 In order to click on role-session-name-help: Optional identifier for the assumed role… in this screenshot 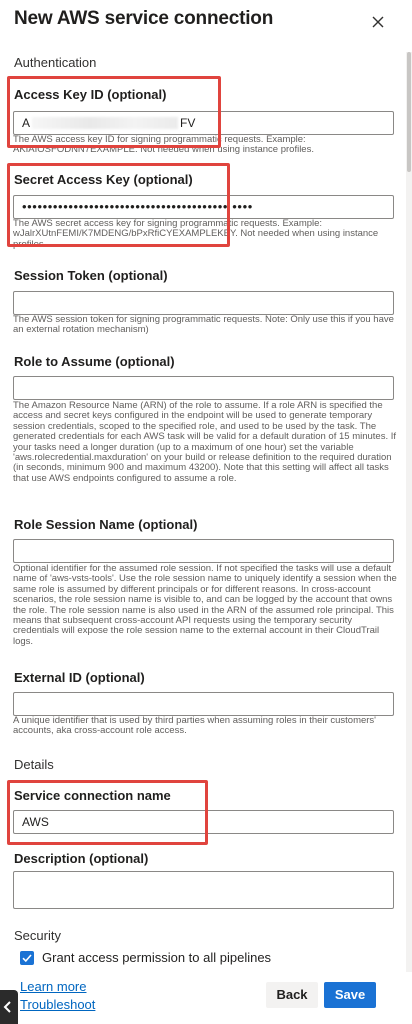, I will do `click(205, 605)`.